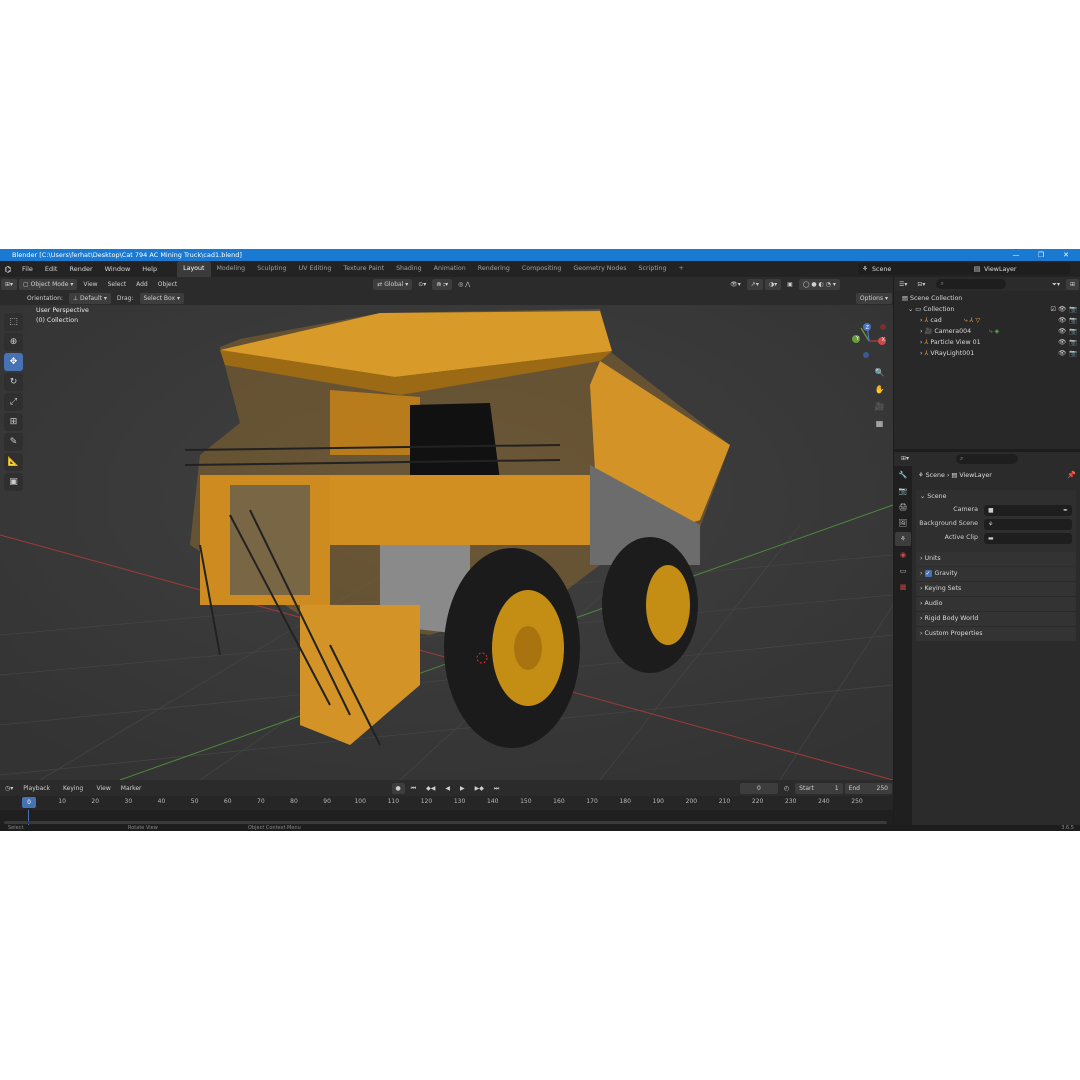 This screenshot has height=1080, width=1080. What do you see at coordinates (118, 269) in the screenshot?
I see `menu-window: Window` at bounding box center [118, 269].